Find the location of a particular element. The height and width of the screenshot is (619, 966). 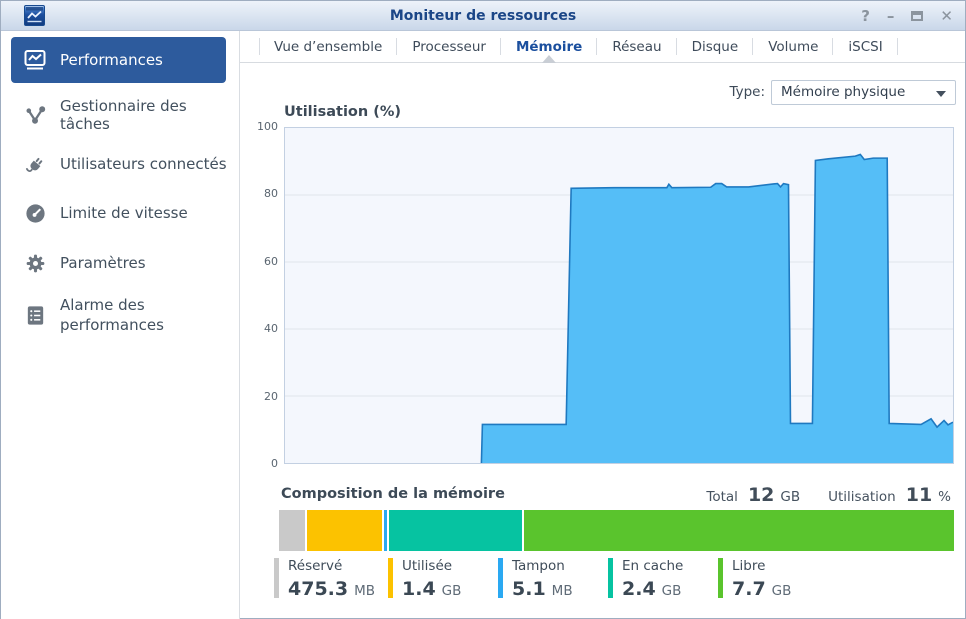

memory-composition-bar is located at coordinates (616, 530).